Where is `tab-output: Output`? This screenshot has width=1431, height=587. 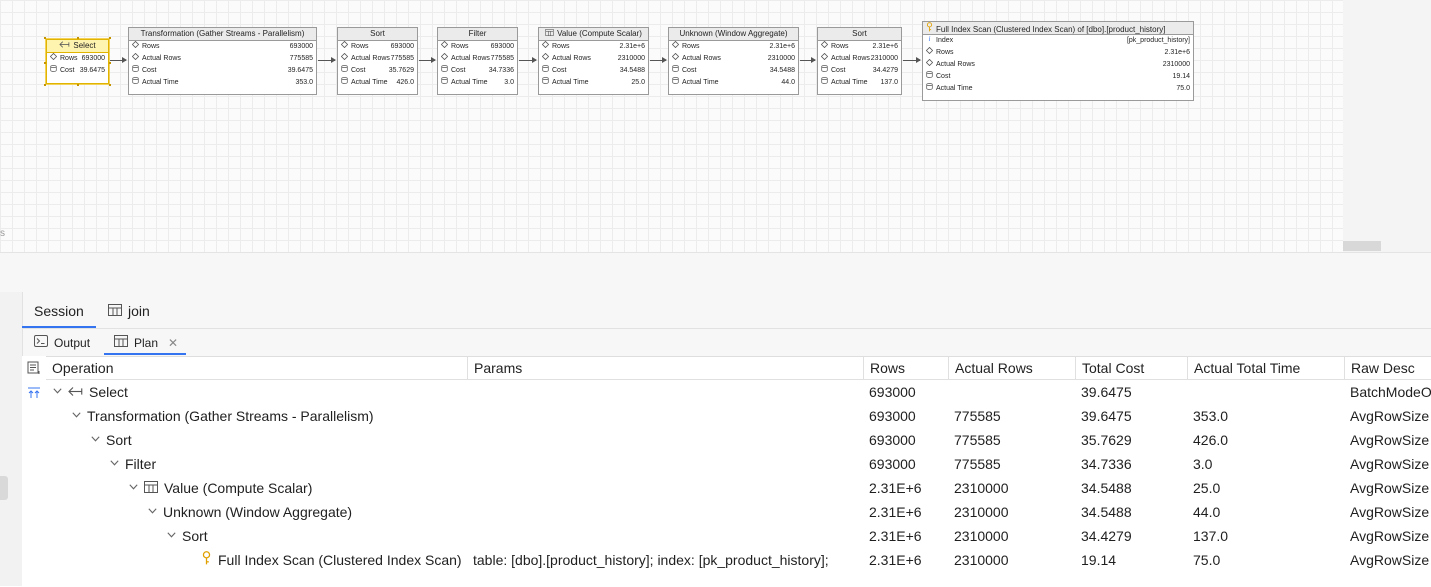
tab-output: Output is located at coordinates (62, 343).